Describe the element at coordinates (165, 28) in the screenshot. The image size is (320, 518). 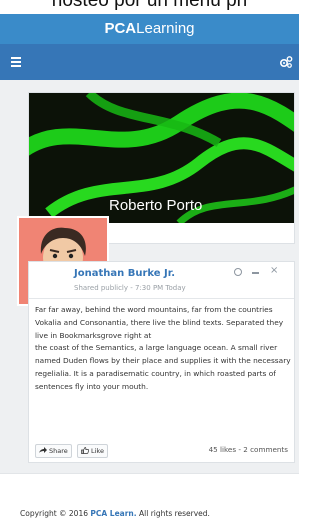
I see `brand-rest: Learning` at that location.